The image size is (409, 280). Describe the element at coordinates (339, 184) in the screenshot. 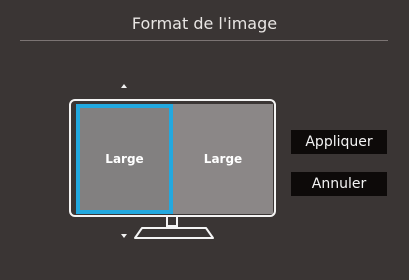

I see `cancel-button: Annuler` at that location.